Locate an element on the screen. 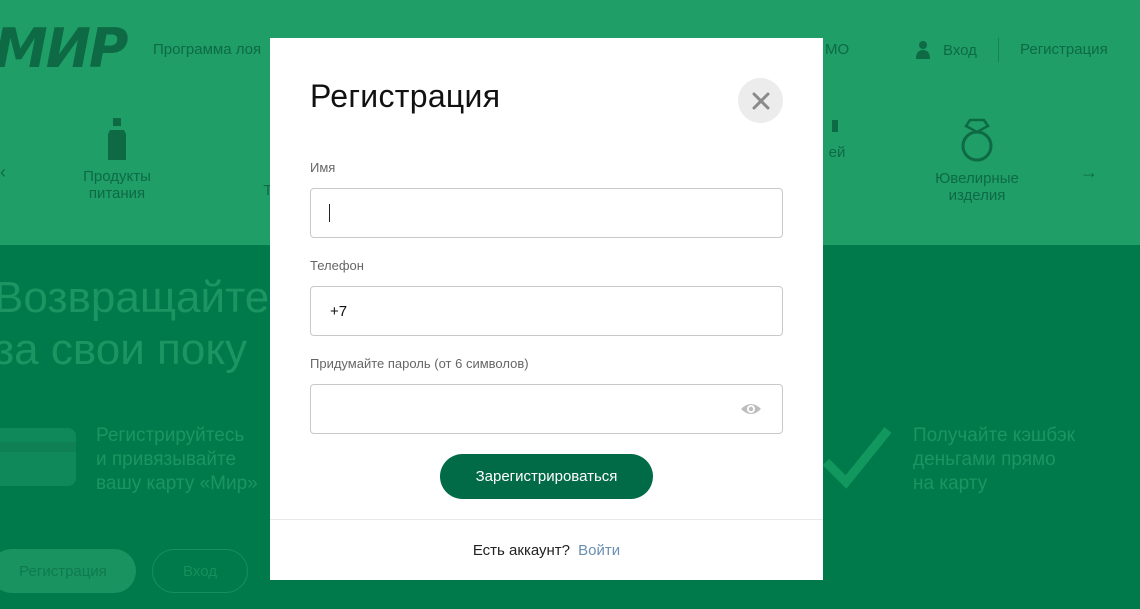 This screenshot has width=1140, height=609. name-field-wrapper is located at coordinates (546, 213).